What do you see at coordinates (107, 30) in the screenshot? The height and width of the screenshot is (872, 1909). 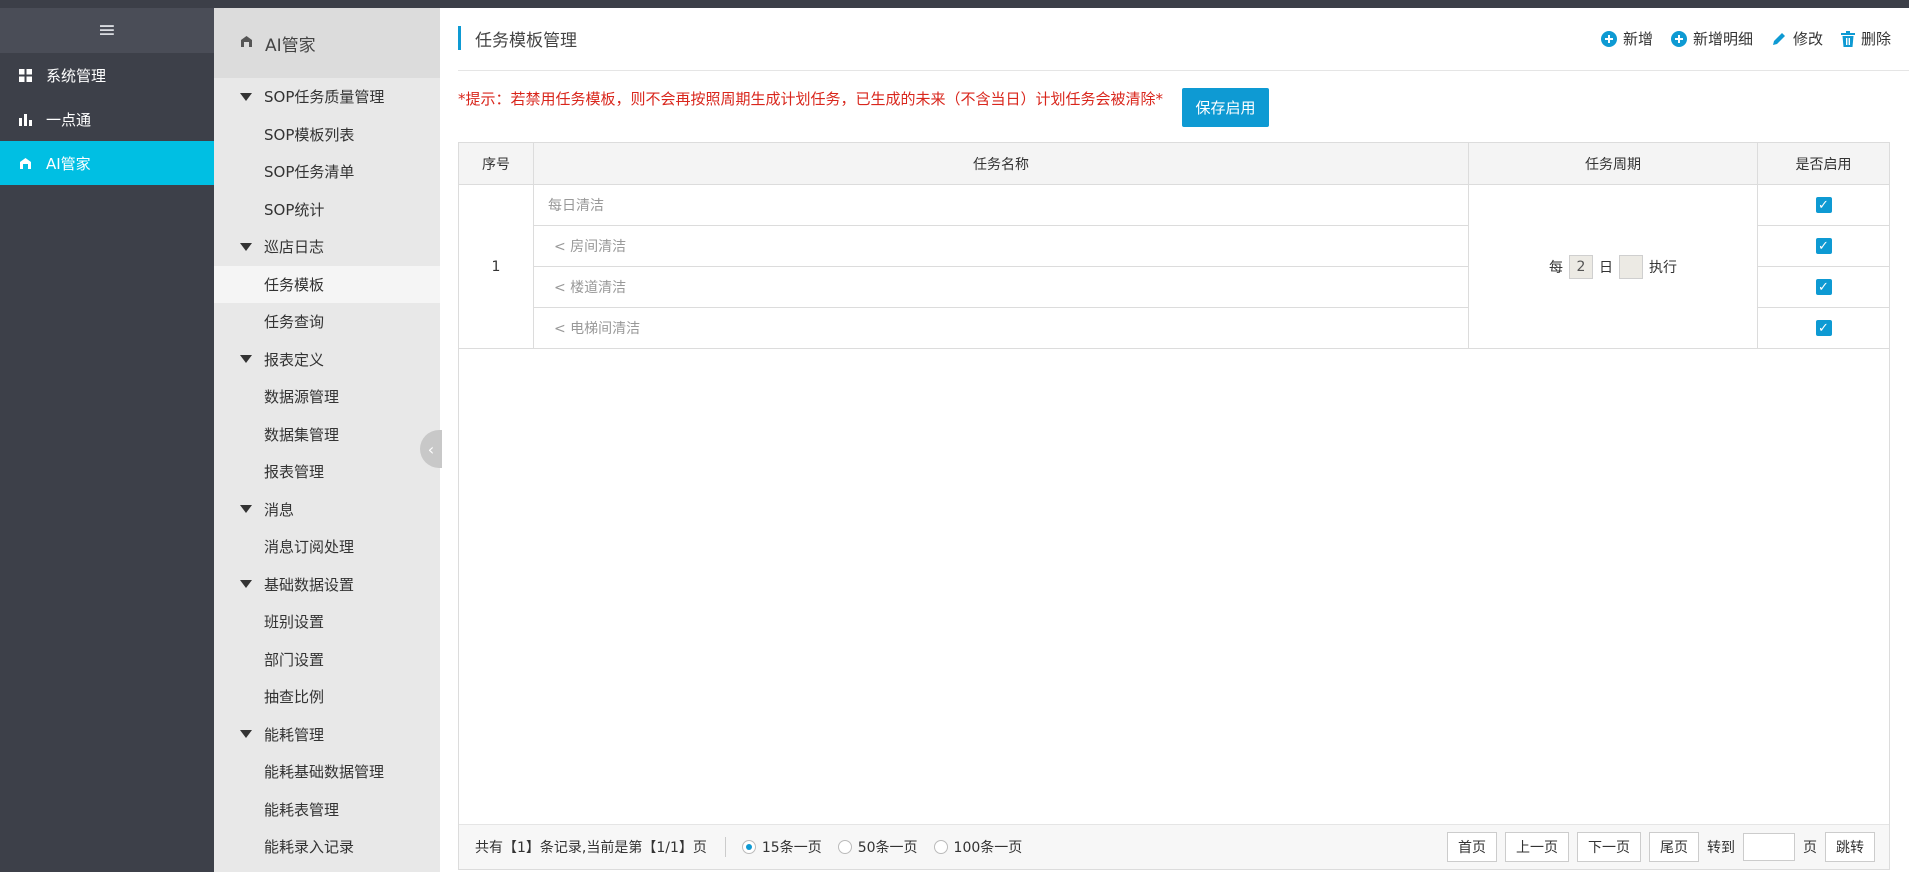 I see `menu-toggle-icon: ≡` at bounding box center [107, 30].